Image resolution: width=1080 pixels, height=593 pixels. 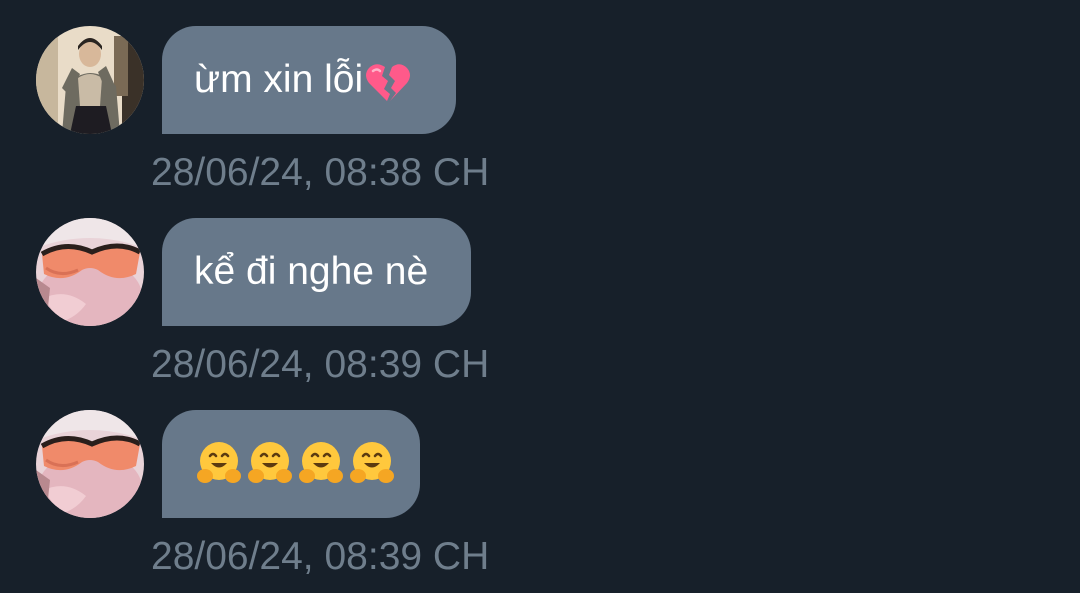 I want to click on avatar-photo-man-icon, so click(x=90, y=80).